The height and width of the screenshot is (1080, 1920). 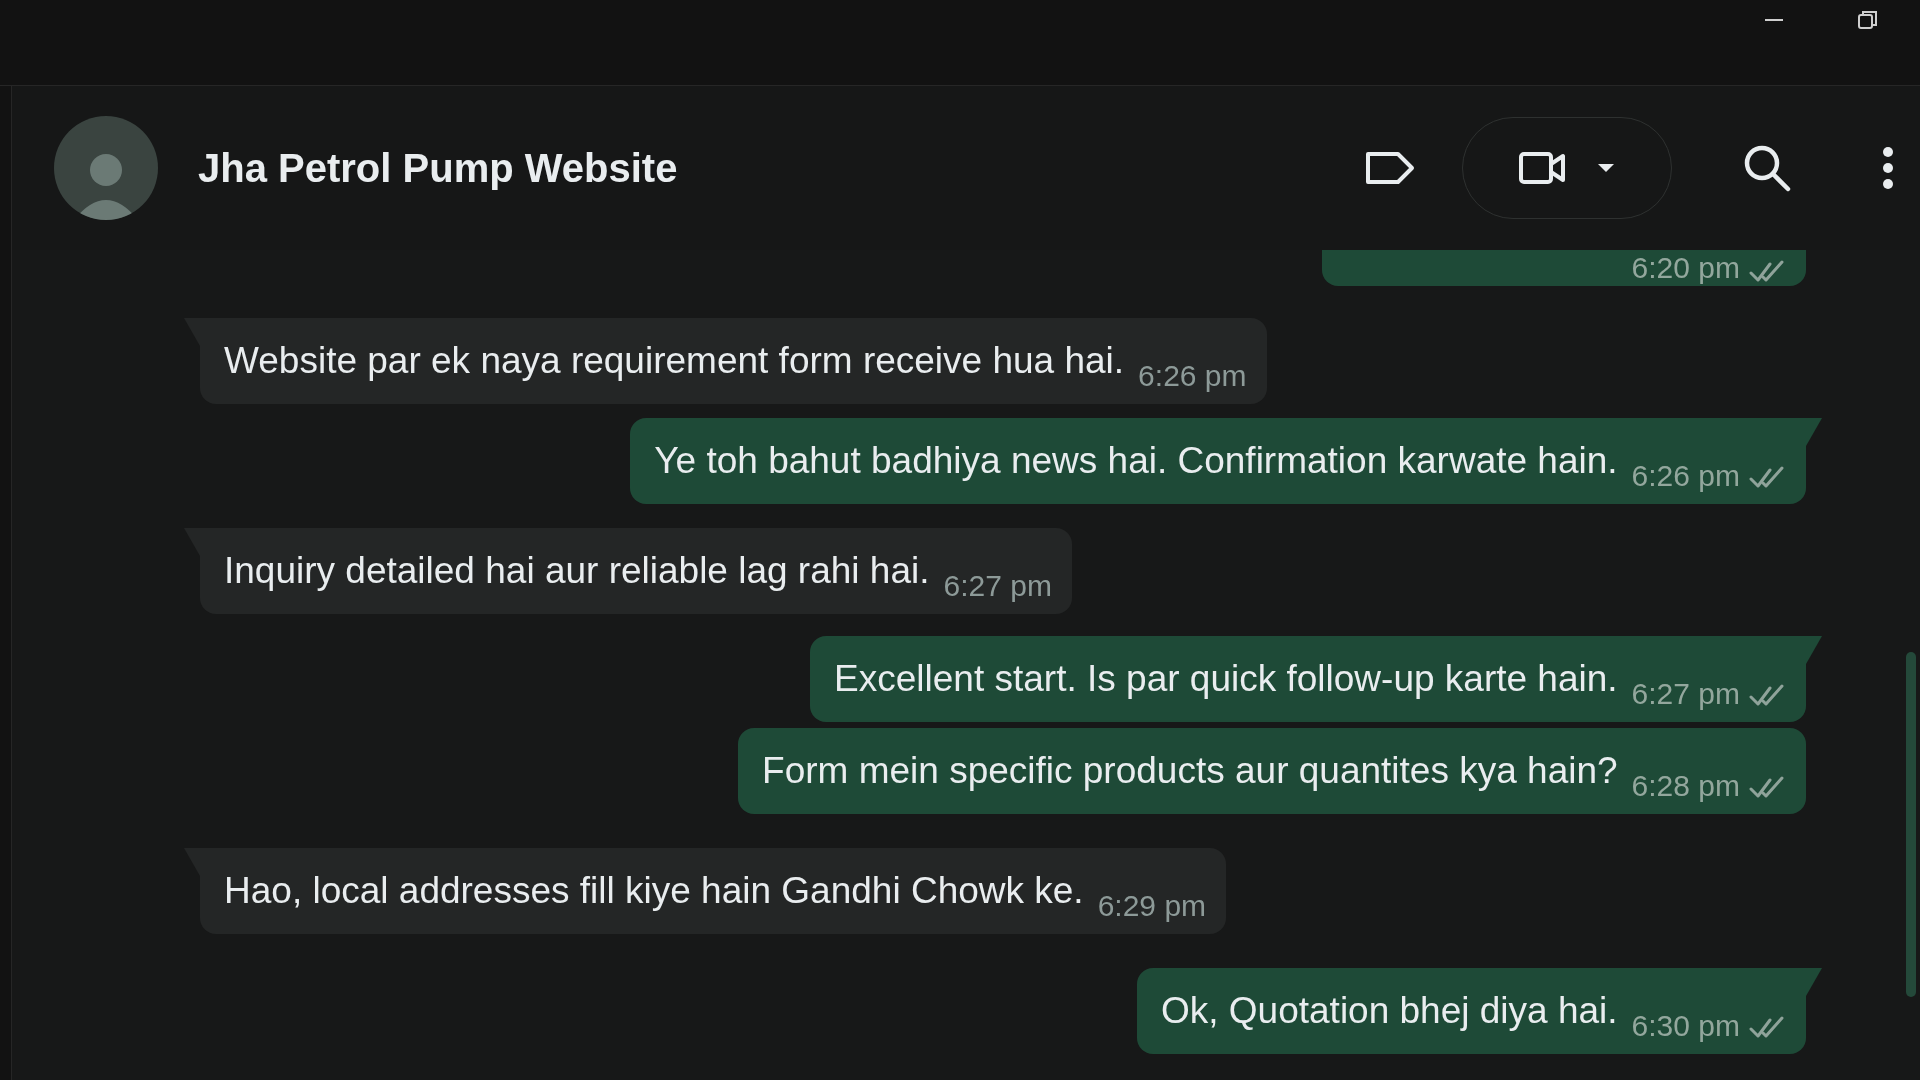 I want to click on message-time: 6:30 pm, so click(x=1685, y=1026).